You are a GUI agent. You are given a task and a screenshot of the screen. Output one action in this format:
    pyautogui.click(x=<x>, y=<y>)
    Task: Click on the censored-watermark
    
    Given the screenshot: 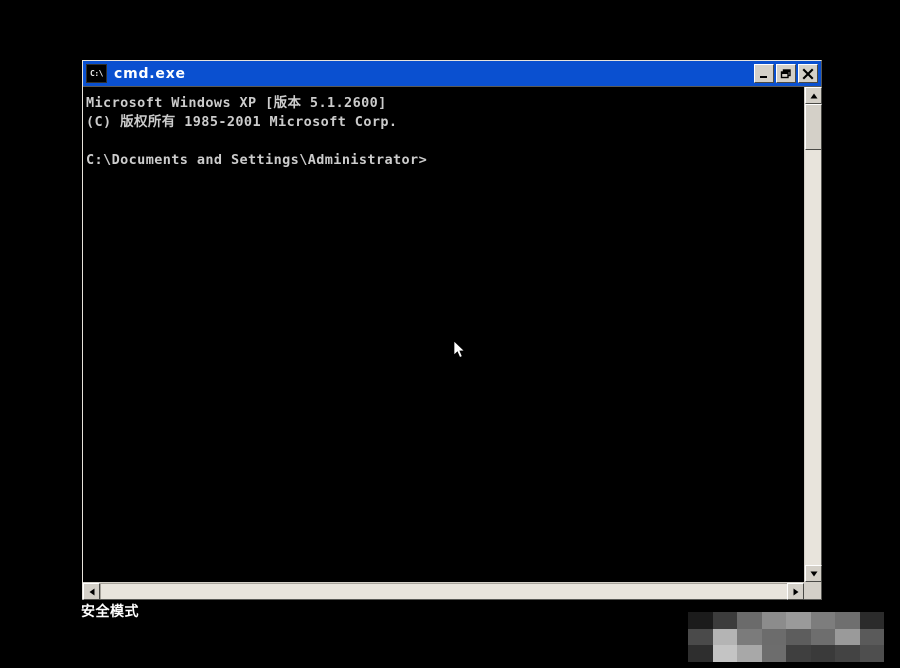 What is the action you would take?
    pyautogui.click(x=786, y=637)
    